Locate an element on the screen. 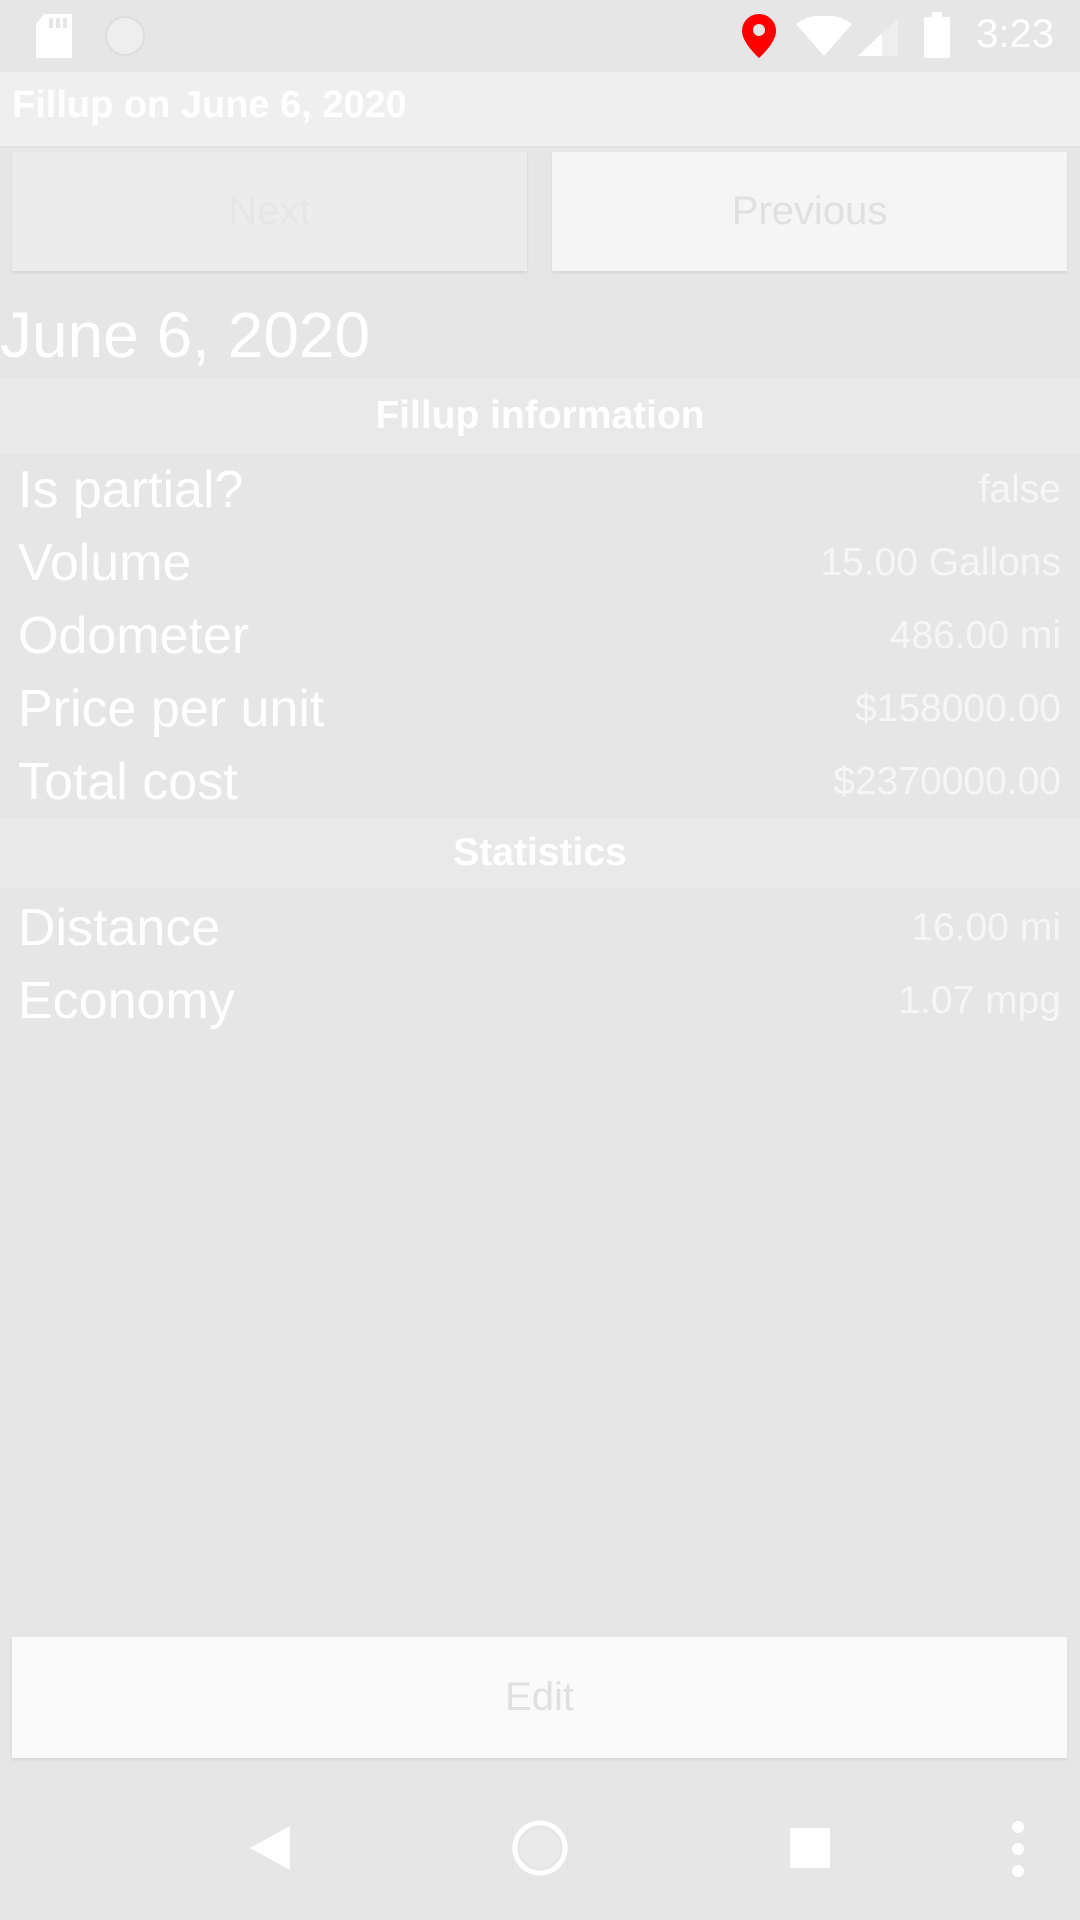 The image size is (1080, 1920). edit-button: Edit is located at coordinates (539, 1697).